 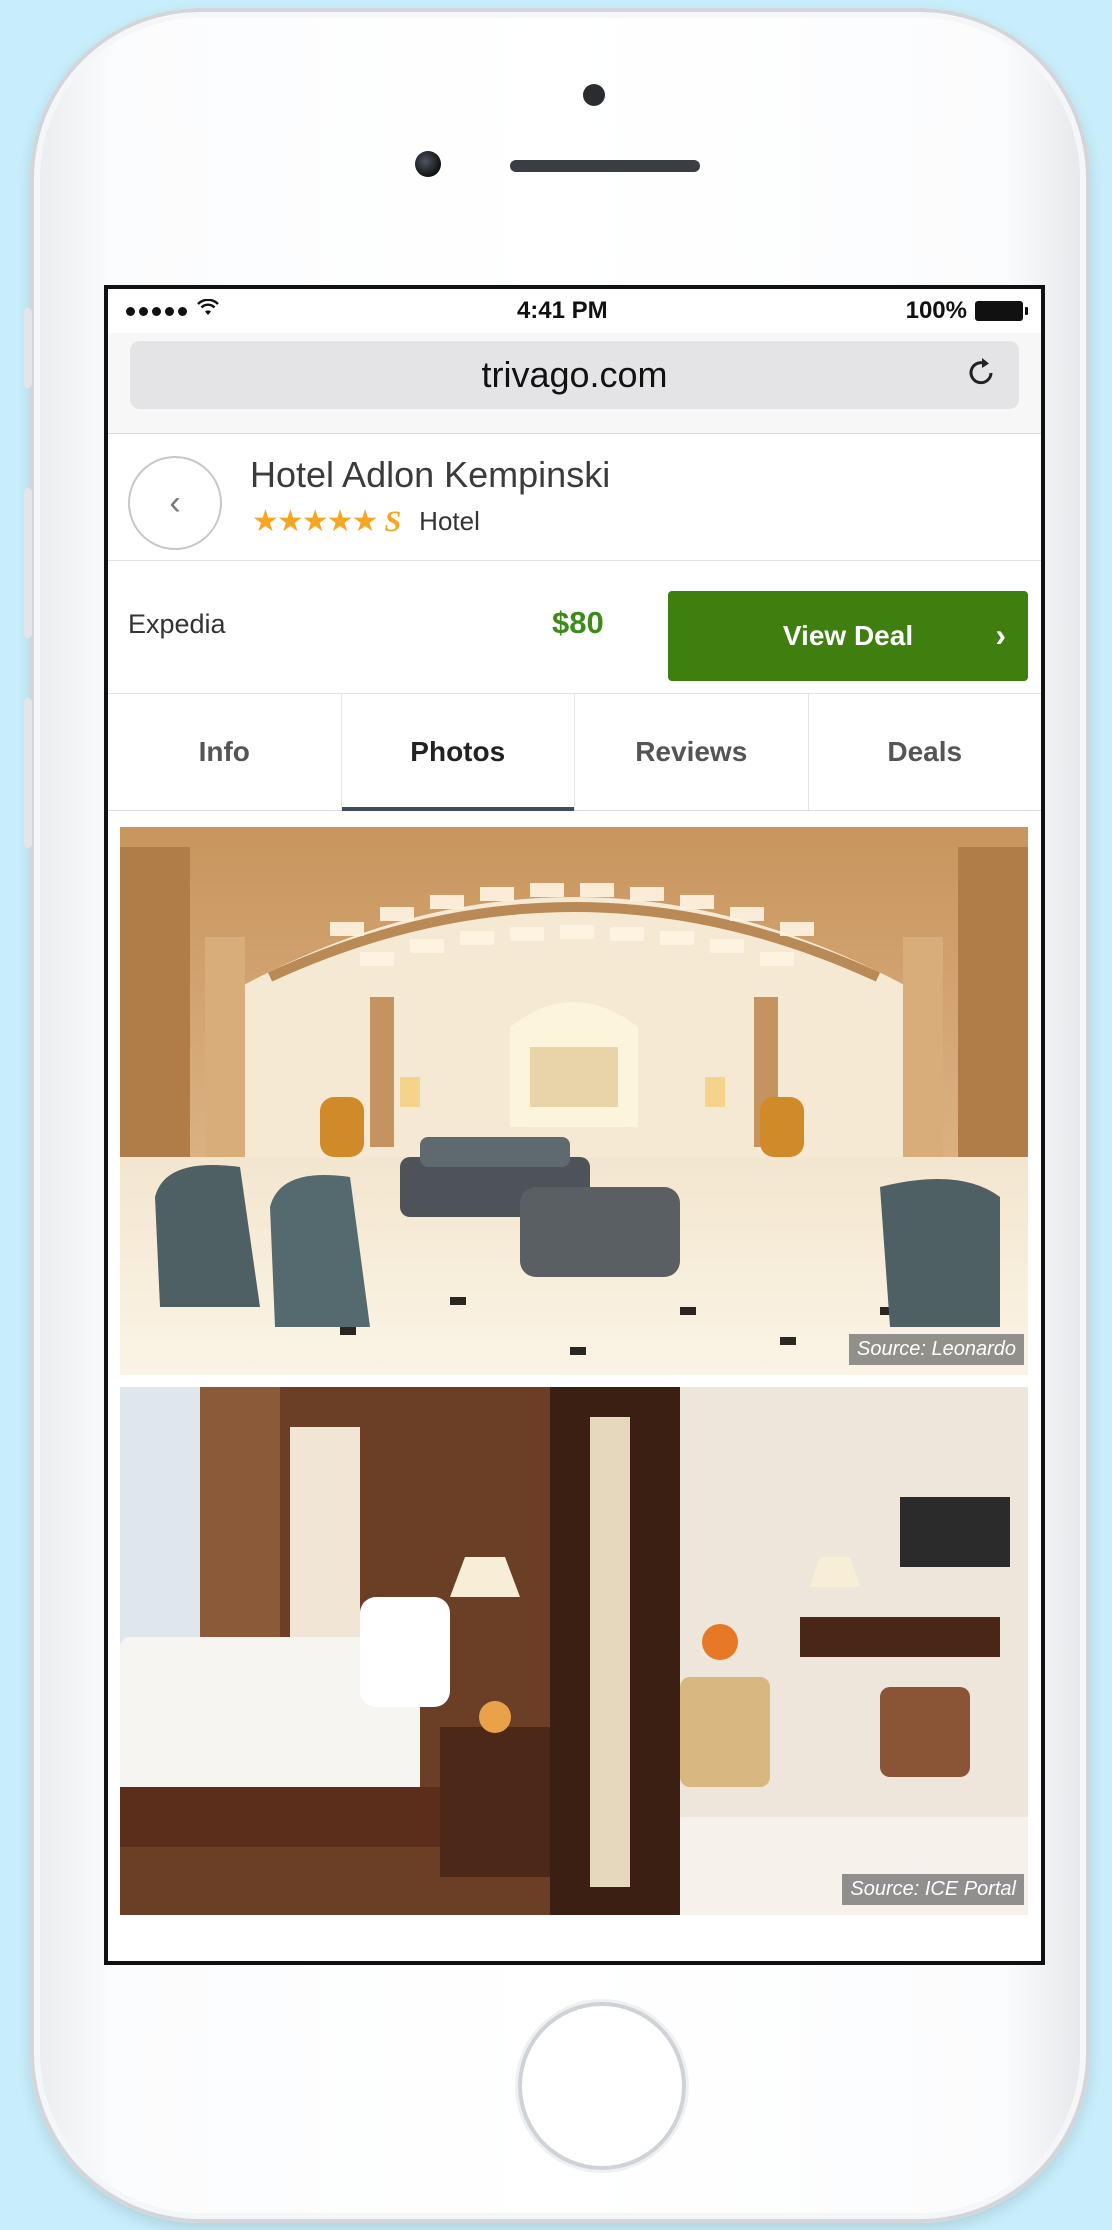 What do you see at coordinates (594, 95) in the screenshot?
I see `front-camera` at bounding box center [594, 95].